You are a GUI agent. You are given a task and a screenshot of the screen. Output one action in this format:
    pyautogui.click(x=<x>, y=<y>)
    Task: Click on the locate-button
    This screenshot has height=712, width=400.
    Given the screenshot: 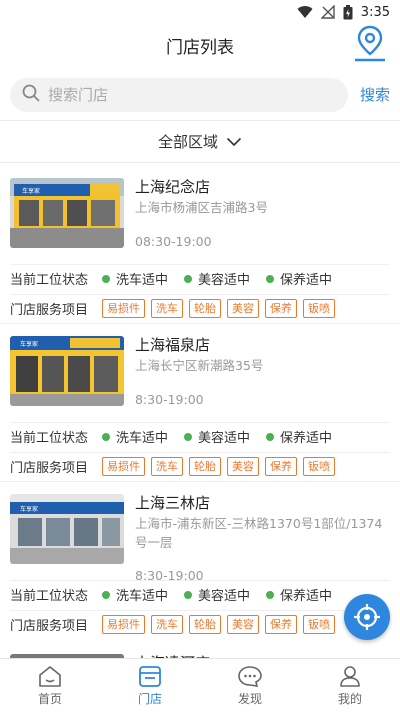 What is the action you would take?
    pyautogui.click(x=367, y=617)
    